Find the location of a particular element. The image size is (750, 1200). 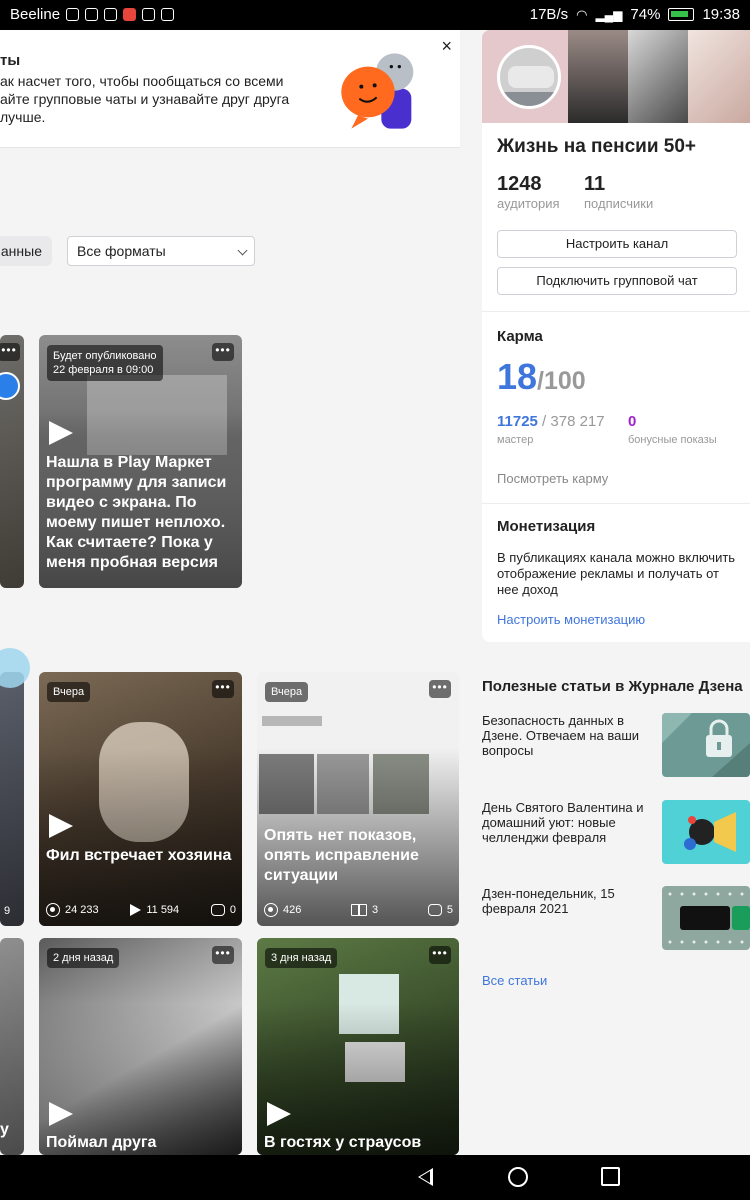

status-bar: Beeline 17B/s ◠ ▂▄▆ 74% 19:38 is located at coordinates (375, 15).